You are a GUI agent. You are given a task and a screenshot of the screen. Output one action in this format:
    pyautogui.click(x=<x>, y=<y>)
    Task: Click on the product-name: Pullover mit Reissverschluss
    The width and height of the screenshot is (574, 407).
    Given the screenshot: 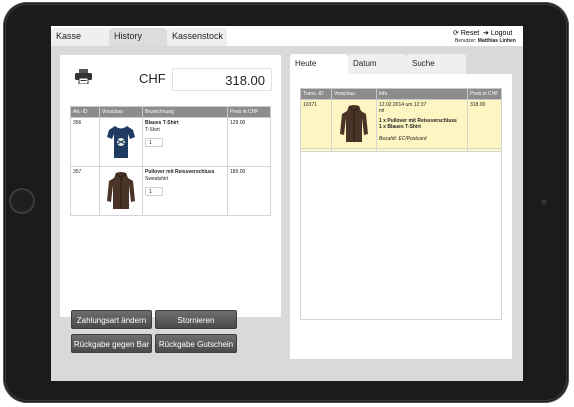 What is the action you would take?
    pyautogui.click(x=180, y=172)
    